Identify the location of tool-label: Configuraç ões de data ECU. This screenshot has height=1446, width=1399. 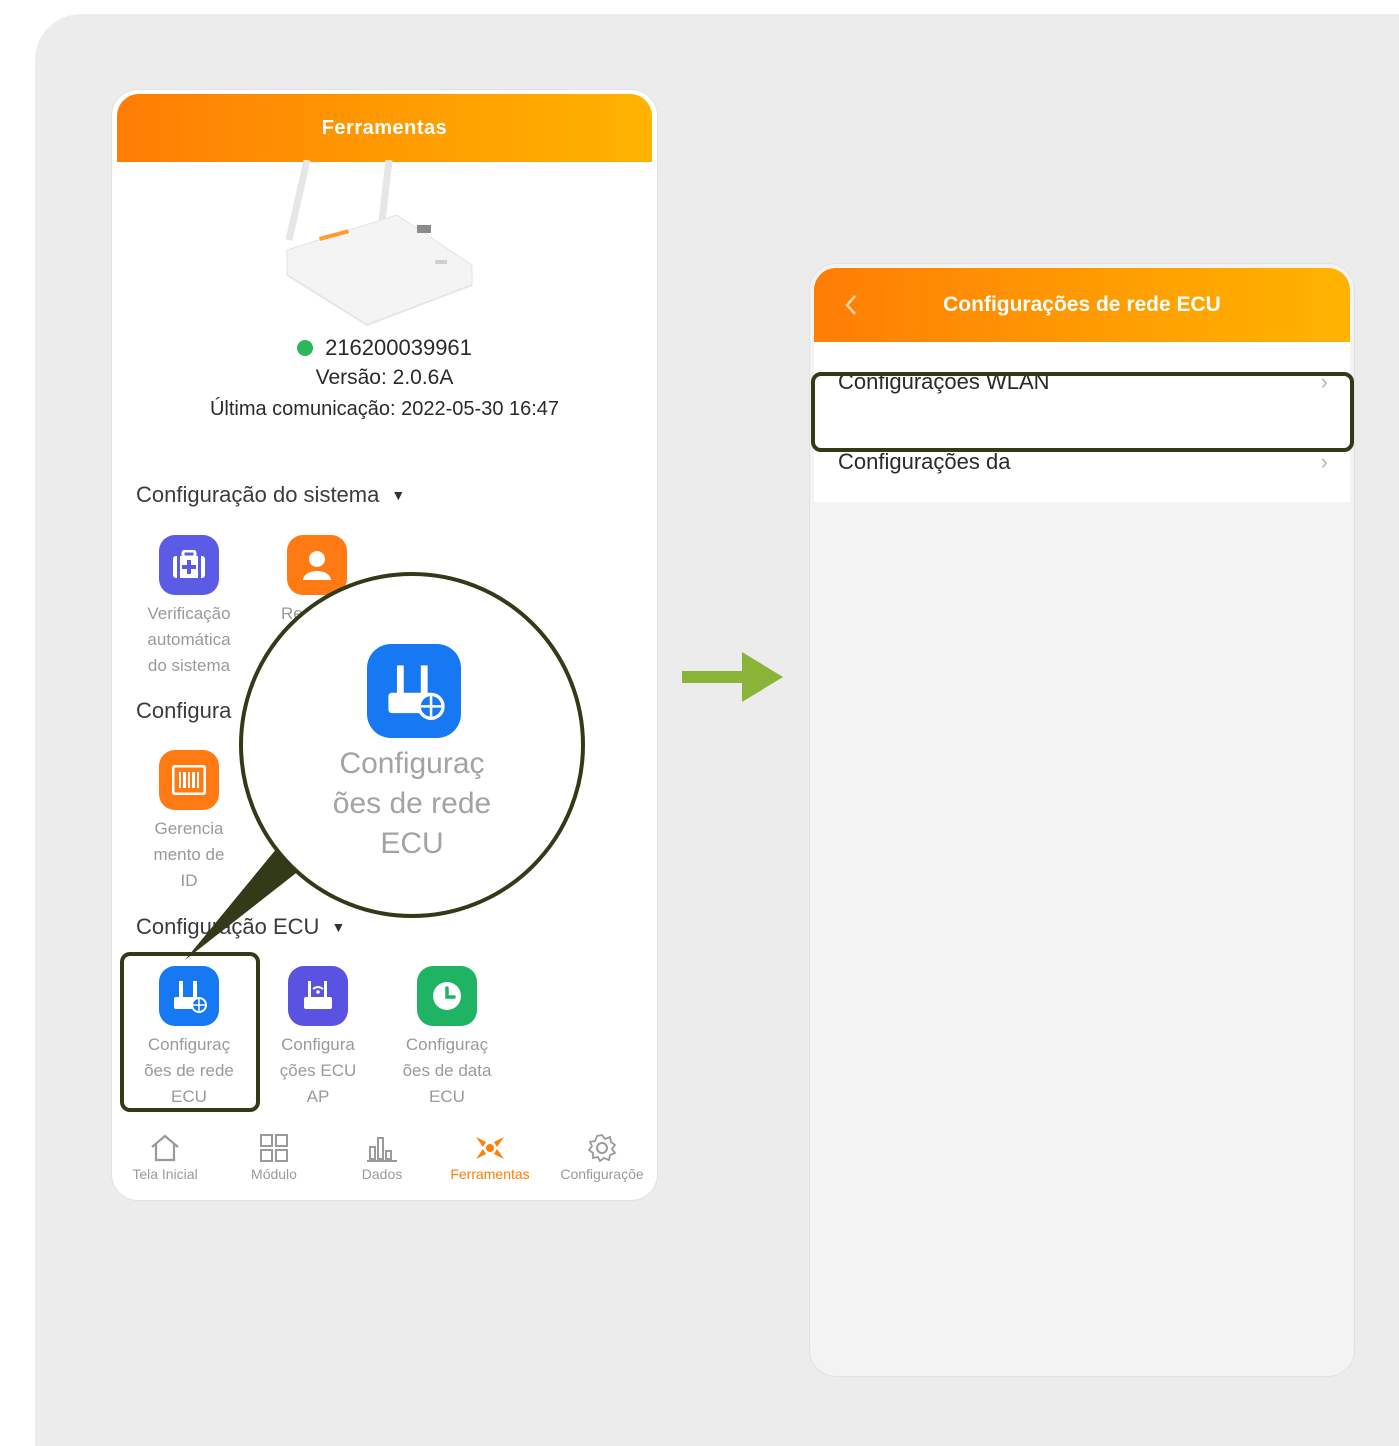
(447, 1070).